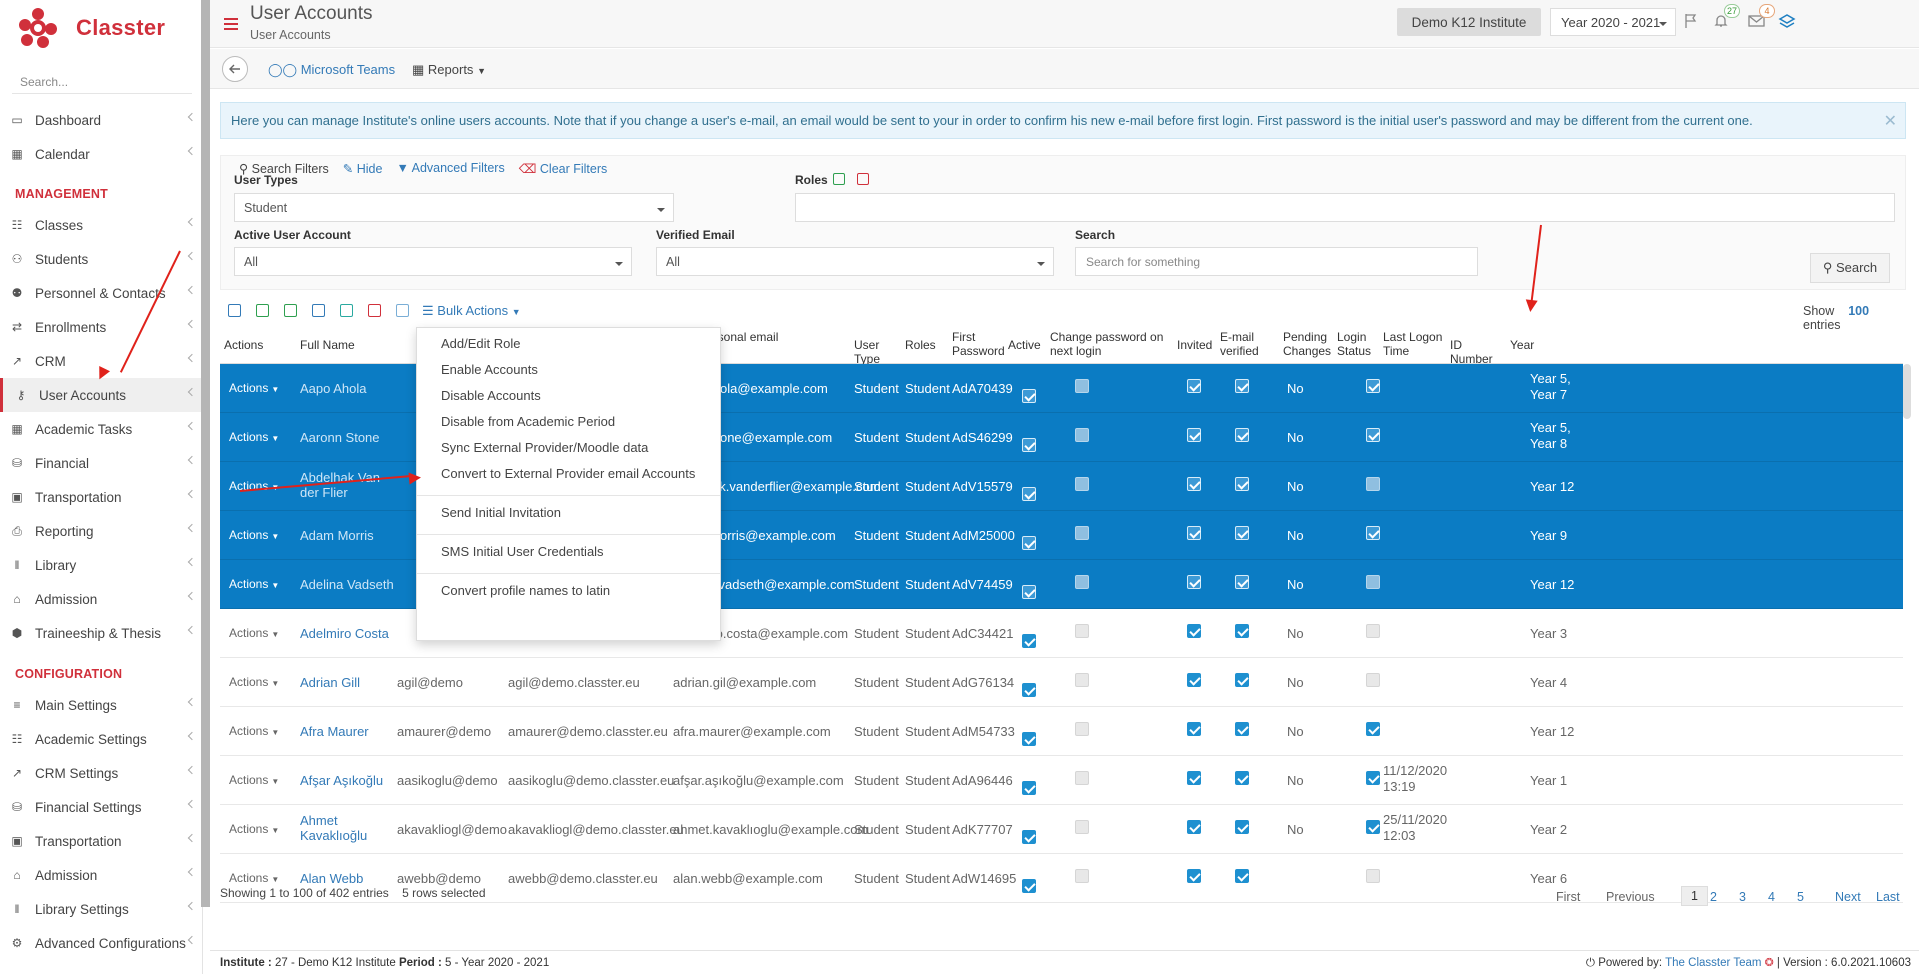 This screenshot has height=974, width=1919. Describe the element at coordinates (100, 429) in the screenshot. I see `sidebar-item-academic-tasks: ▦ Academic Tasks` at that location.